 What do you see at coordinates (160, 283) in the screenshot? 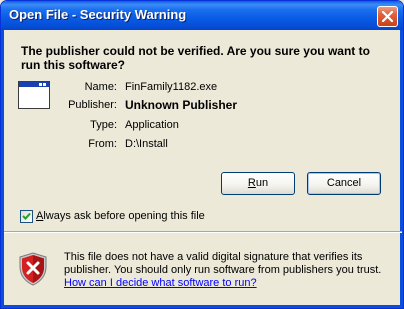
I see `help-link: How can I decide what software to run?` at bounding box center [160, 283].